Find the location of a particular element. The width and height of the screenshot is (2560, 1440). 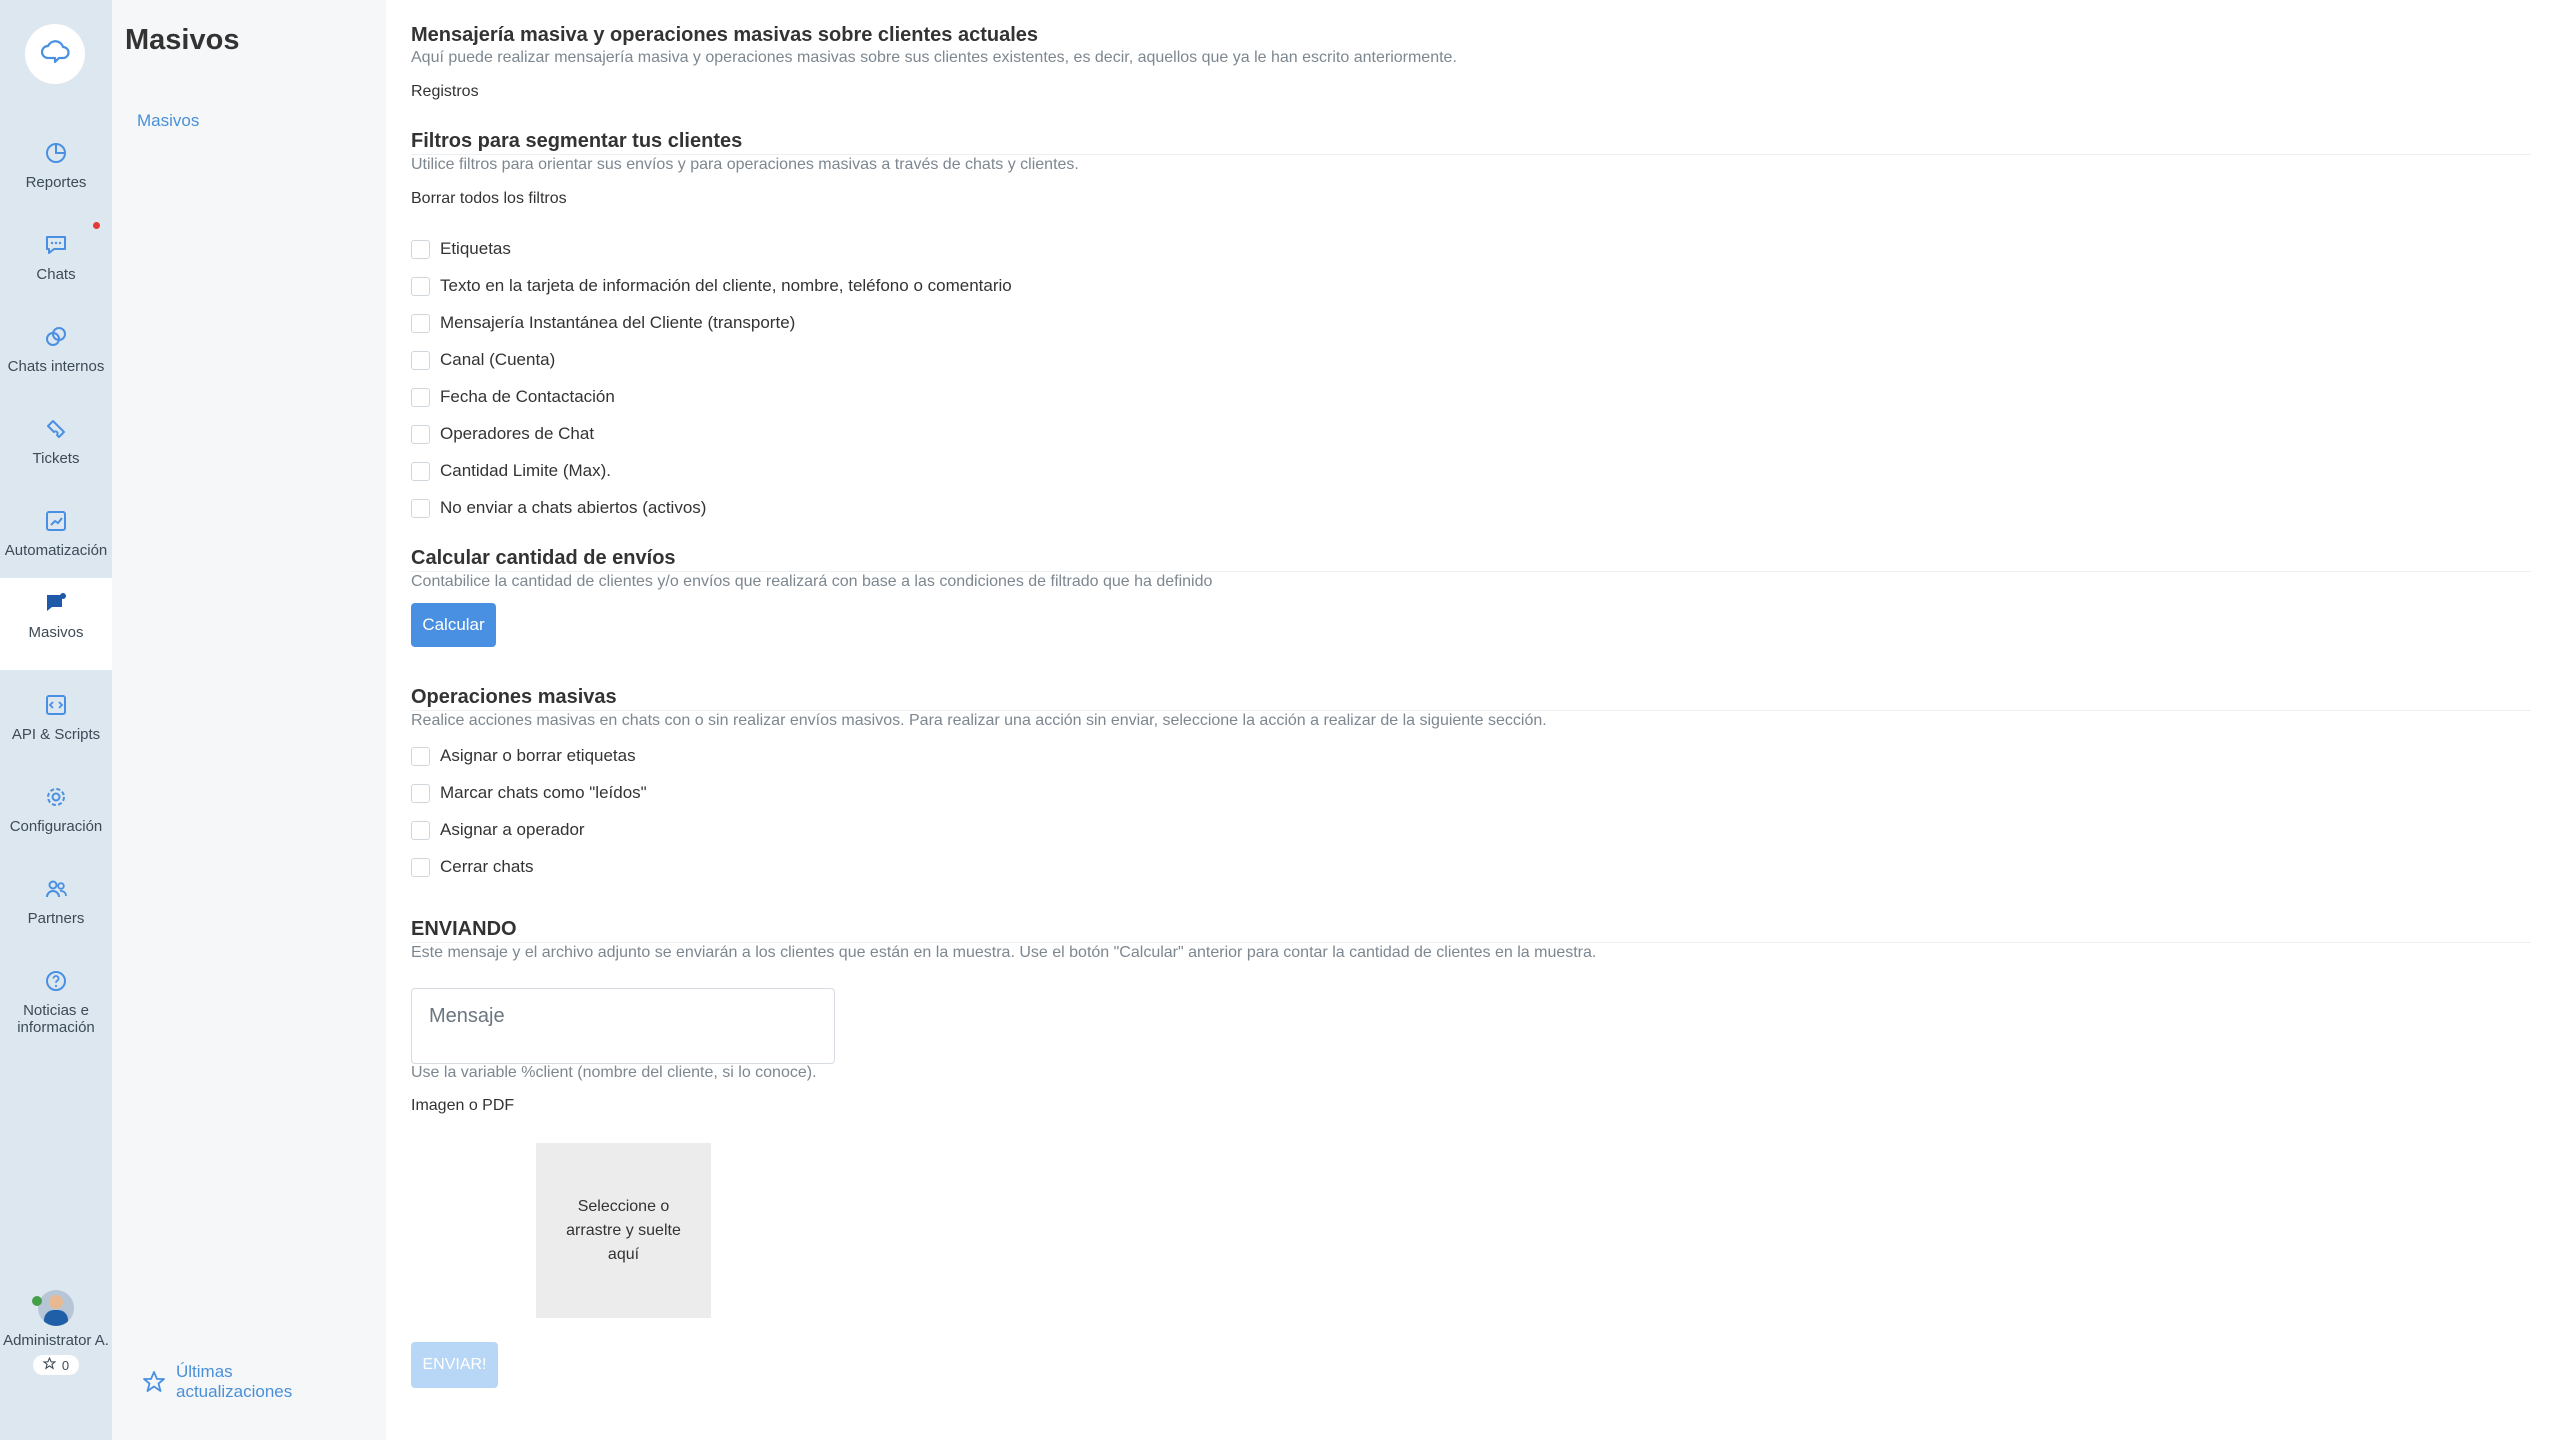

filter-etiquetas: Etiquetas is located at coordinates (461, 249).